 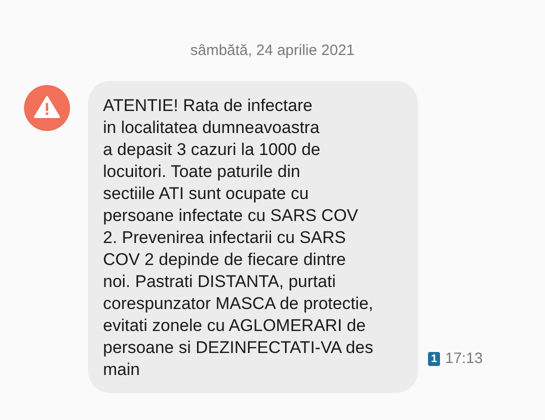 What do you see at coordinates (464, 359) in the screenshot?
I see `message-time: 17:13` at bounding box center [464, 359].